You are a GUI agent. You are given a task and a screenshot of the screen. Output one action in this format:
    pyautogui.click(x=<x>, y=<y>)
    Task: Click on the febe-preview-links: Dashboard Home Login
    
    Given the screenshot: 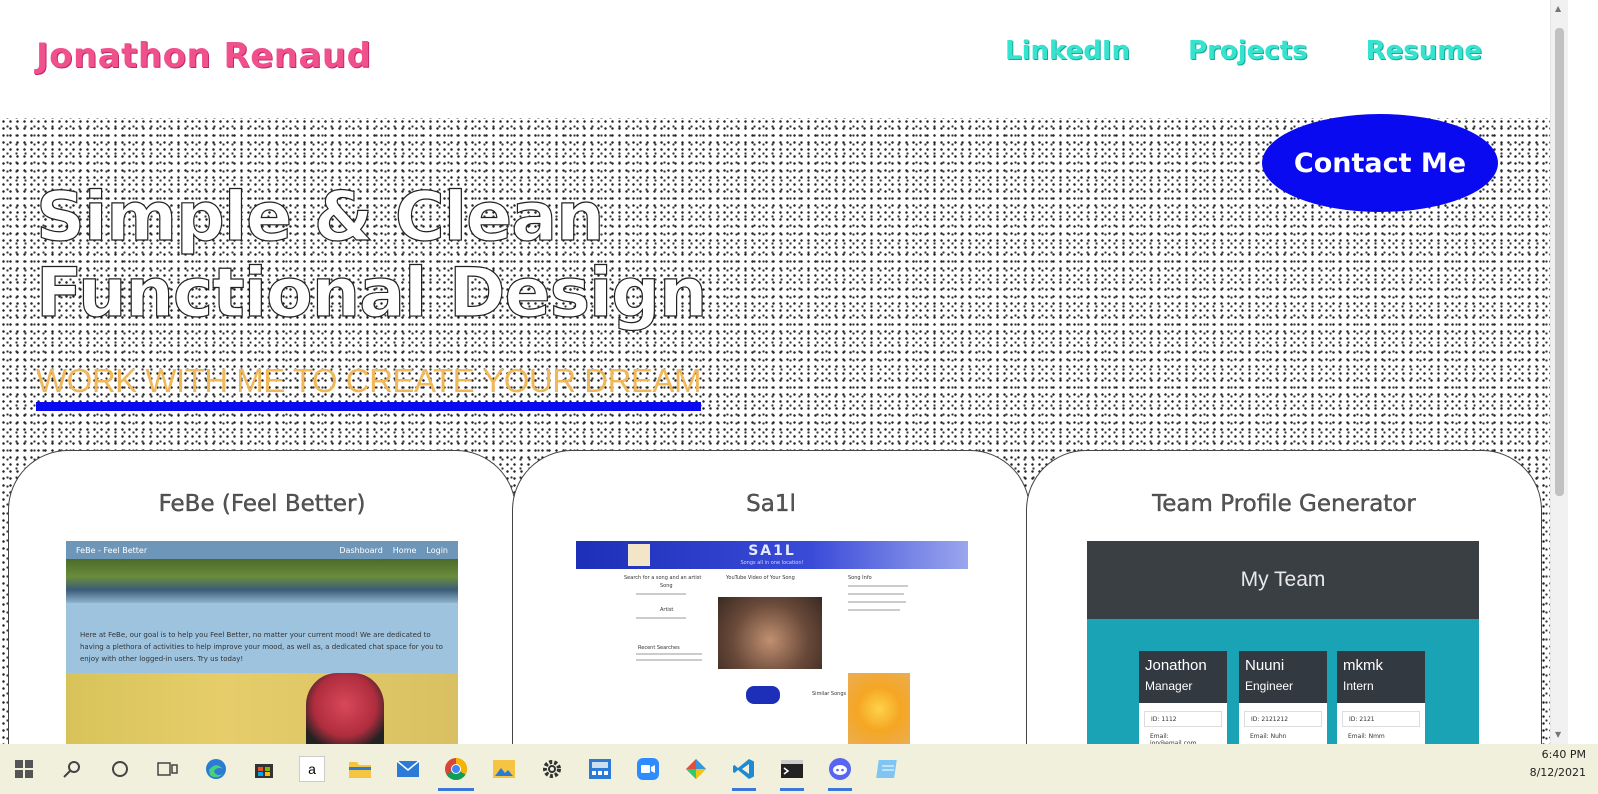 What is the action you would take?
    pyautogui.click(x=393, y=550)
    